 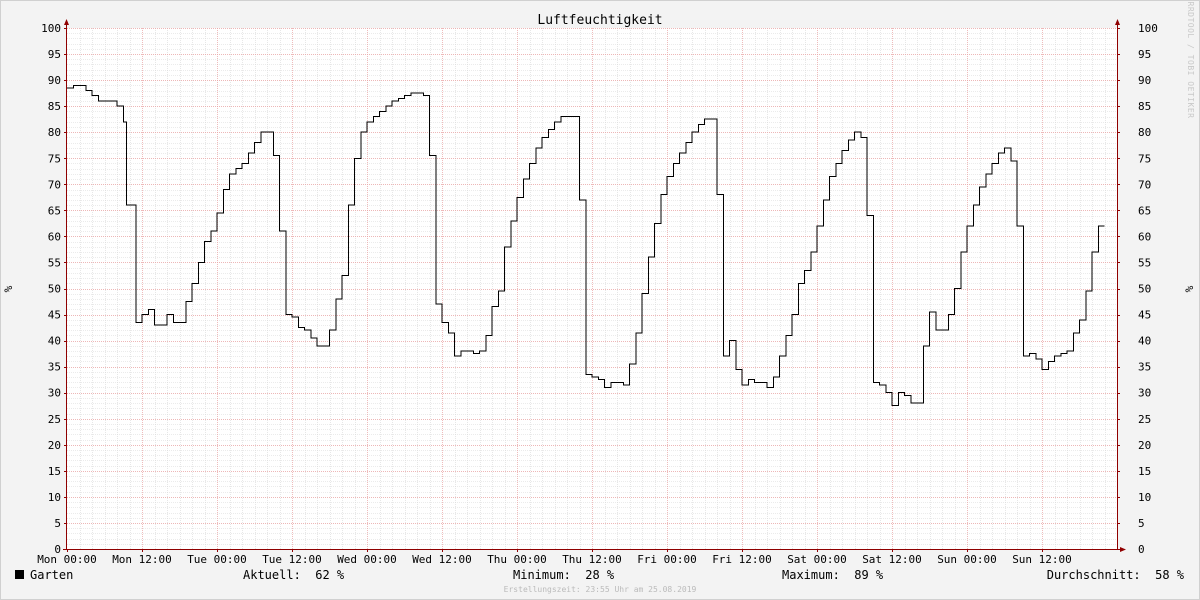 I want to click on legend-minimum: Minimum: 28 %, so click(x=564, y=575).